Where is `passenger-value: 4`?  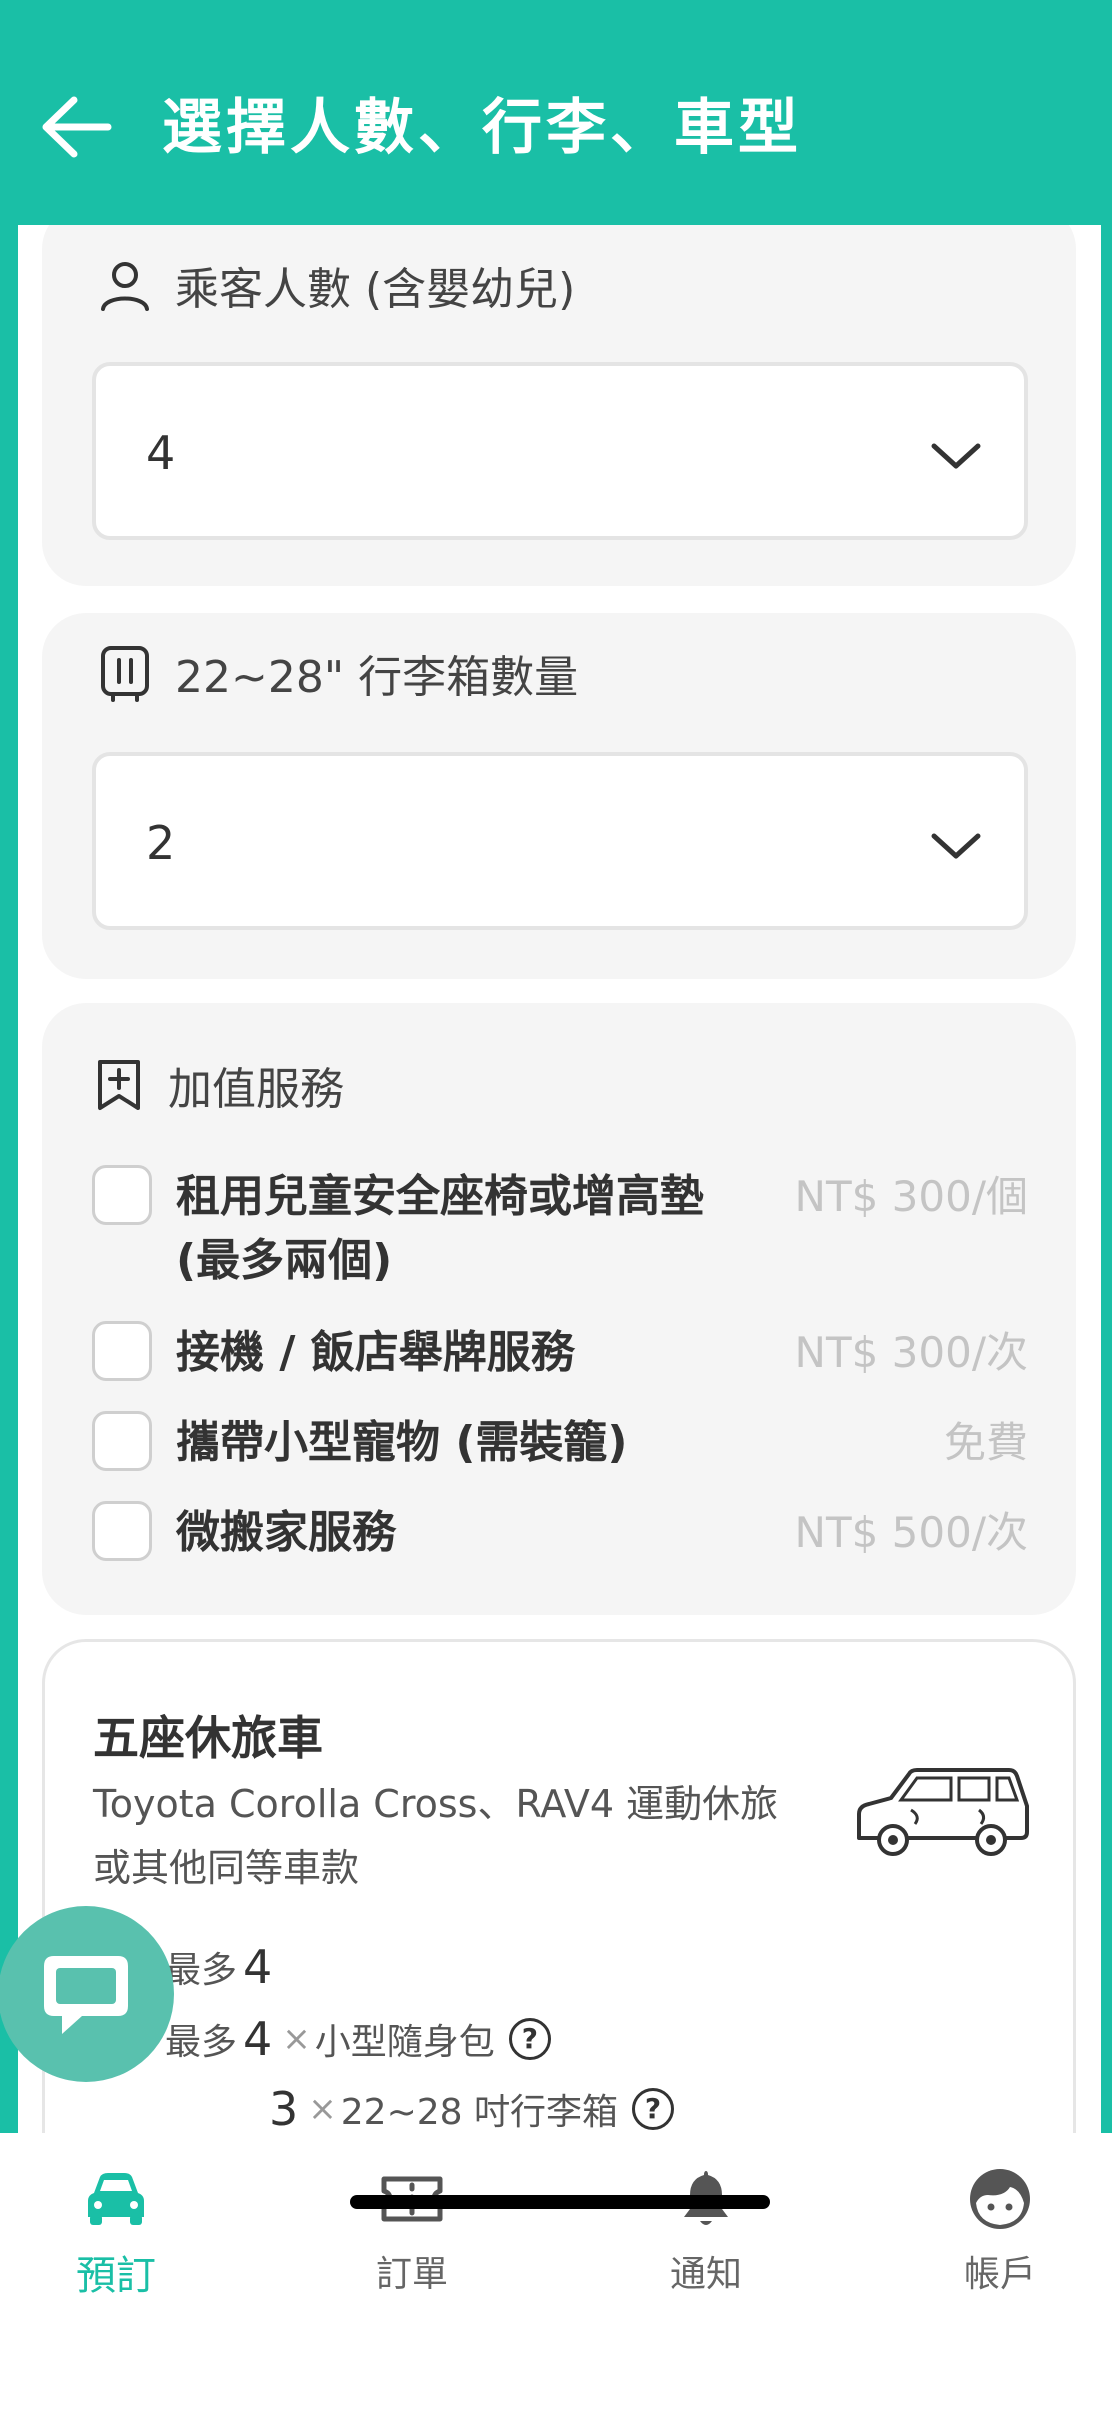 passenger-value: 4 is located at coordinates (161, 453).